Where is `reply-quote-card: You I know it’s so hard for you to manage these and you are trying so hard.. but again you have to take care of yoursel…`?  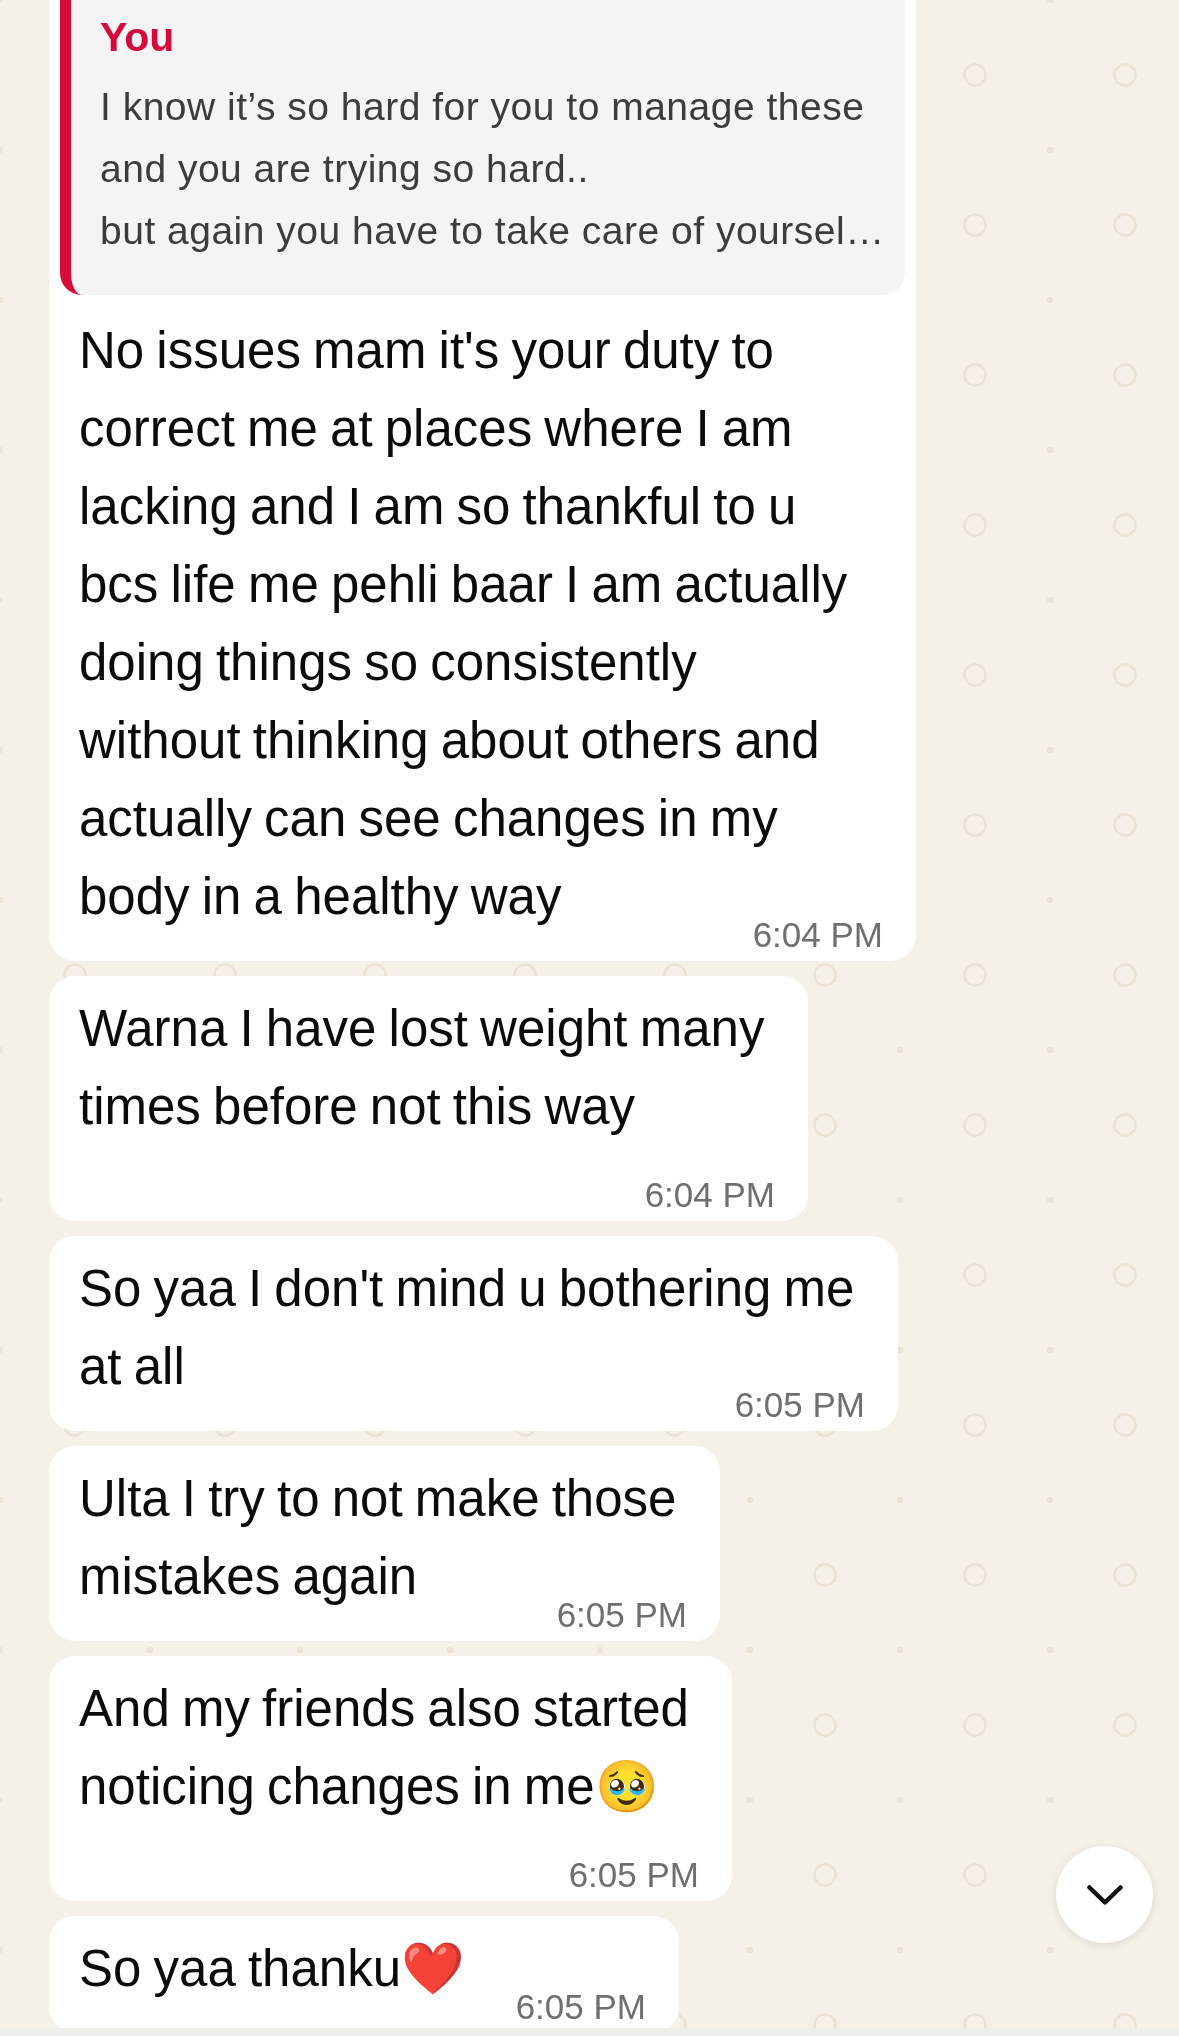
reply-quote-card: You I know it’s so hard for you to manage these and you are trying so hard.. but again you have to take care of yoursel… is located at coordinates (482, 147).